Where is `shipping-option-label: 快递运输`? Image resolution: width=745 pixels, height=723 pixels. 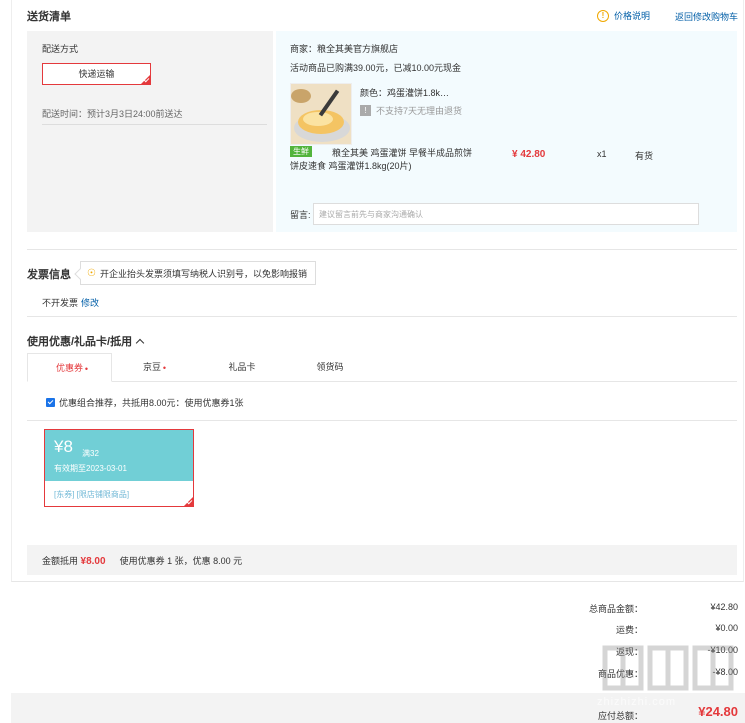
shipping-option-label: 快递运输 is located at coordinates (96, 74).